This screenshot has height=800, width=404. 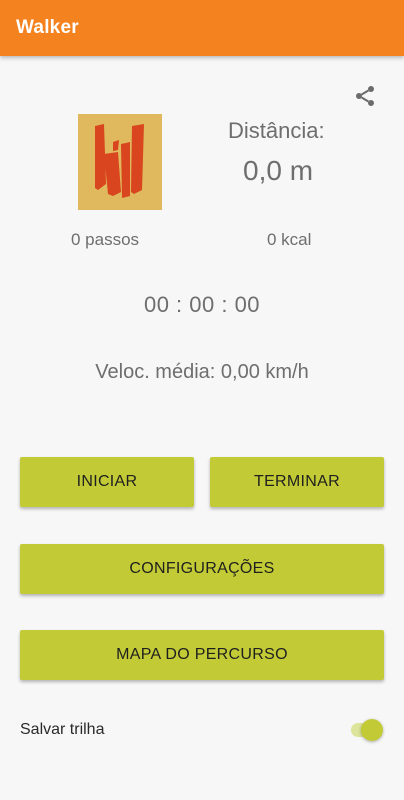 What do you see at coordinates (278, 170) in the screenshot?
I see `distance-value: 0,0 m` at bounding box center [278, 170].